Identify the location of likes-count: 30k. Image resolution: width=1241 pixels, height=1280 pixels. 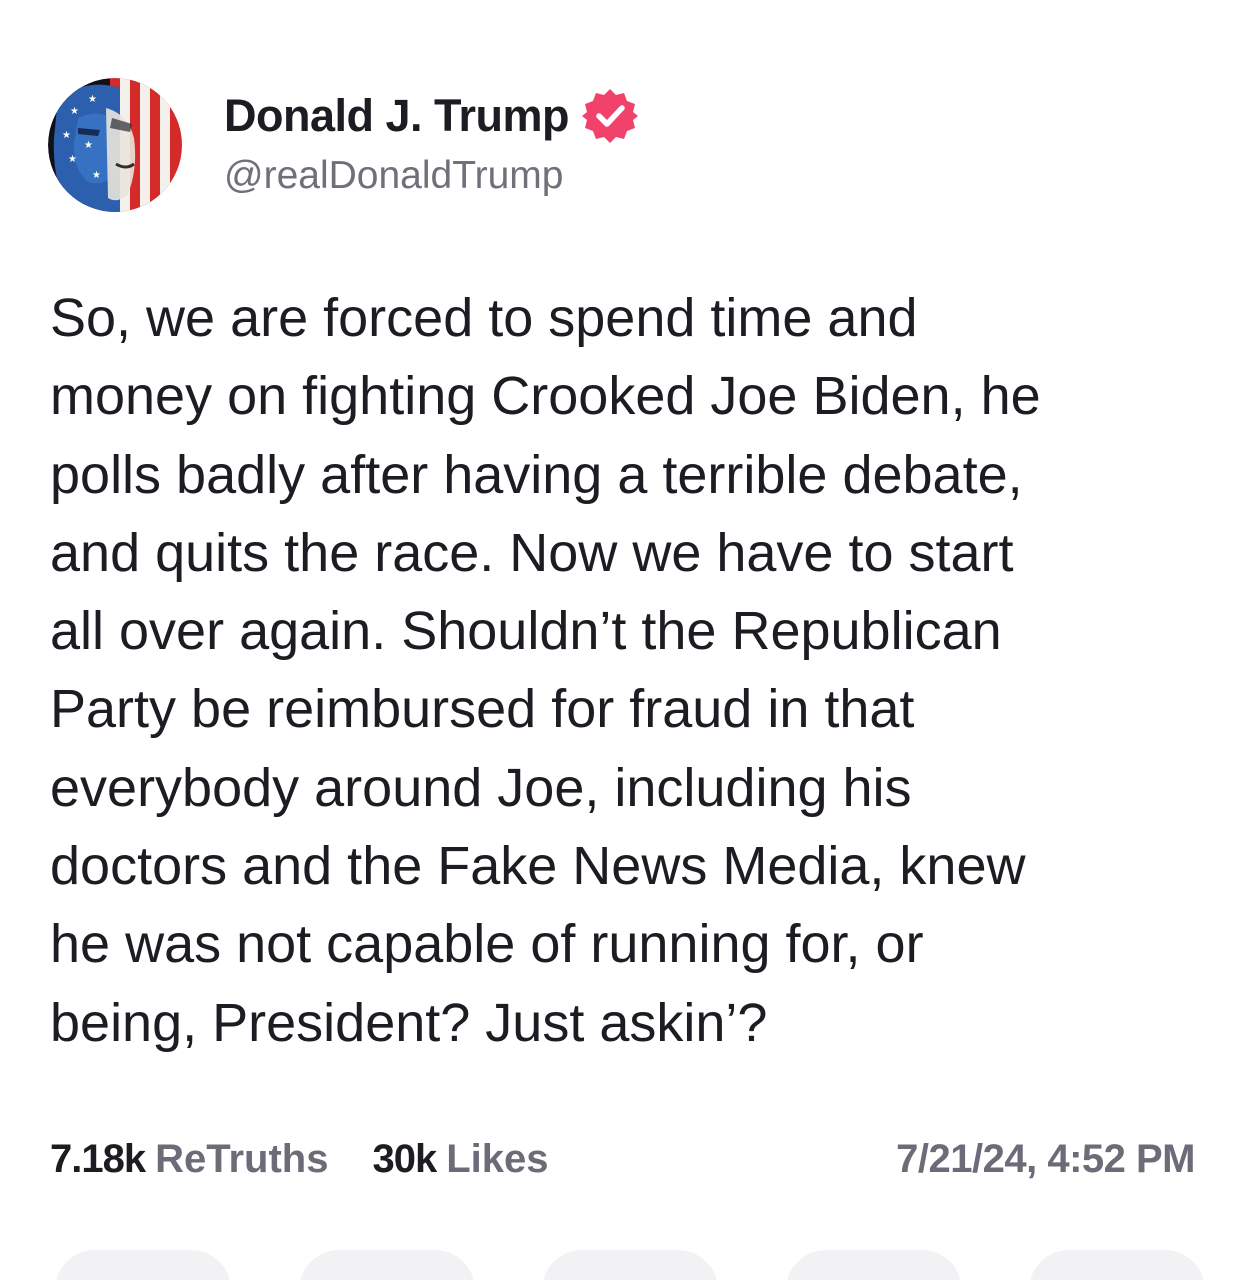
(404, 1158).